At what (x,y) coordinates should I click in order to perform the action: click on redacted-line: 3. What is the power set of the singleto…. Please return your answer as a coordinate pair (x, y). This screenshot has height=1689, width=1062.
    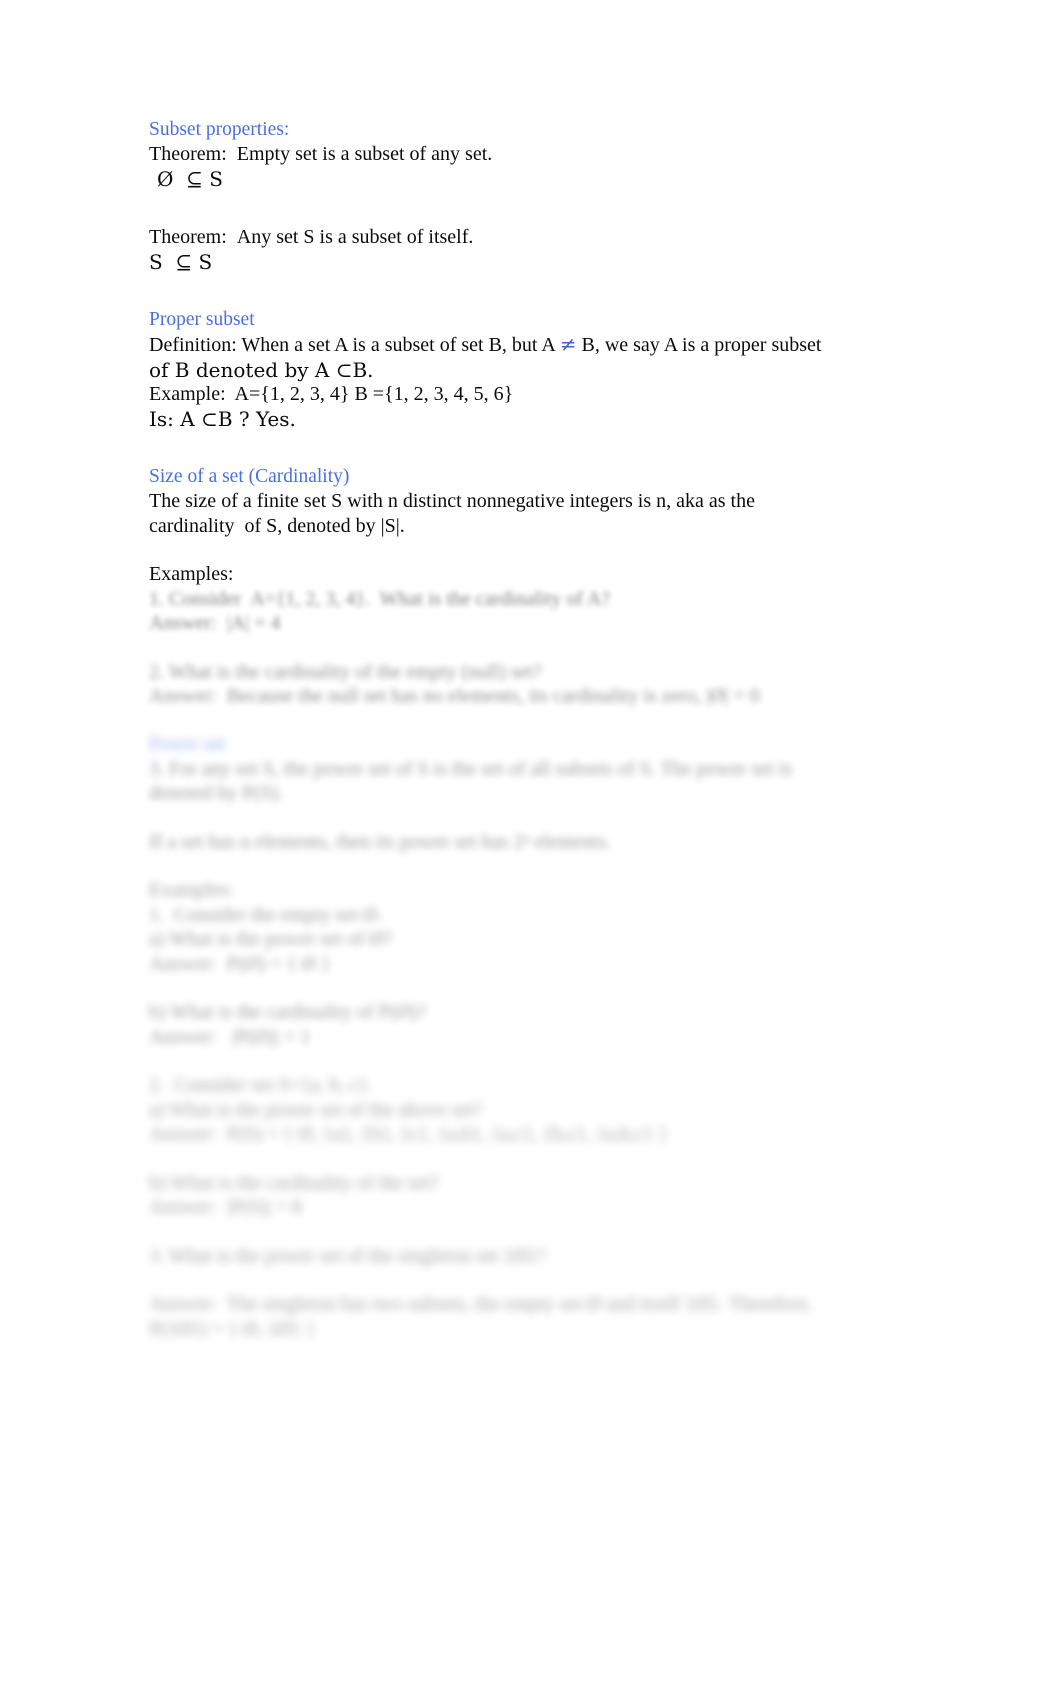
    Looking at the image, I should click on (348, 1255).